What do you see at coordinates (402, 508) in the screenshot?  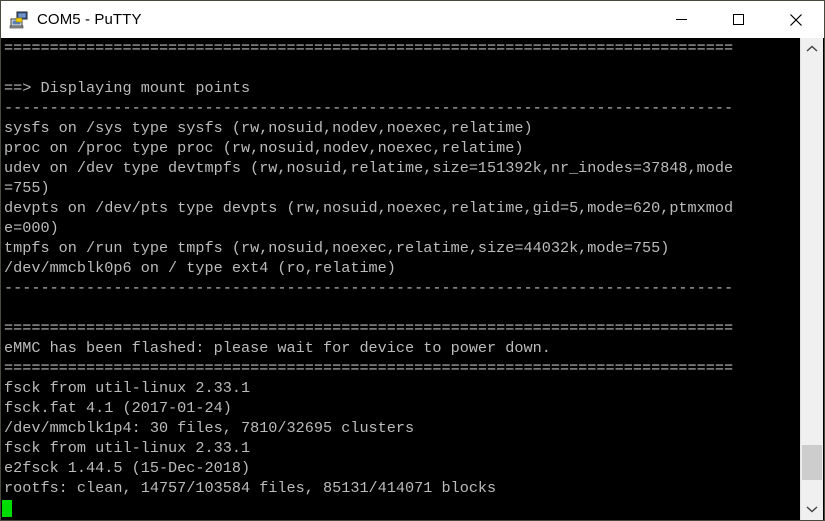 I see `terminal-cursor-line` at bounding box center [402, 508].